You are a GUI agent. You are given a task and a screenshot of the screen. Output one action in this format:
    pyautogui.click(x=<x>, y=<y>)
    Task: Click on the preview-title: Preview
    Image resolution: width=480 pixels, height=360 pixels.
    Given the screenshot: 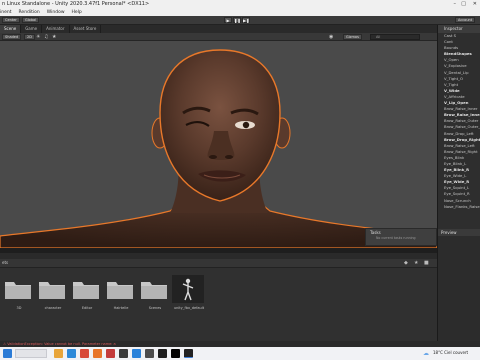 What is the action you would take?
    pyautogui.click(x=459, y=232)
    